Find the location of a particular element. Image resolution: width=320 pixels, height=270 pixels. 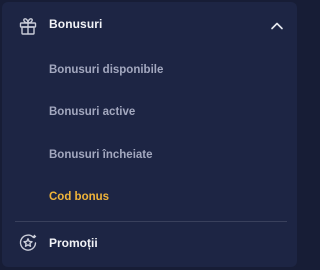

submenu-item-bonus-code: Cod bonus is located at coordinates (79, 197).